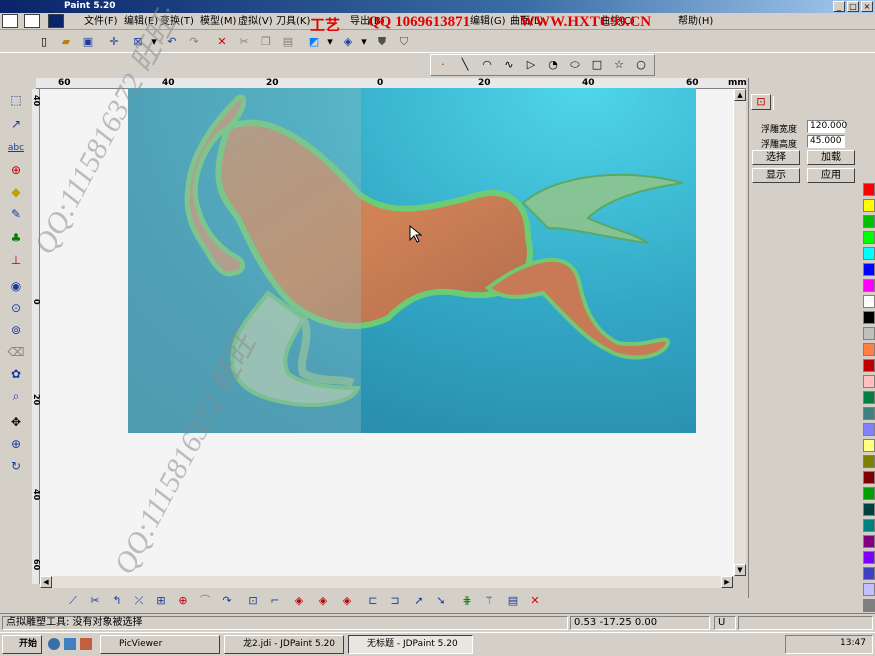  What do you see at coordinates (487, 65) in the screenshot?
I see `arc-icon: ◠` at bounding box center [487, 65].